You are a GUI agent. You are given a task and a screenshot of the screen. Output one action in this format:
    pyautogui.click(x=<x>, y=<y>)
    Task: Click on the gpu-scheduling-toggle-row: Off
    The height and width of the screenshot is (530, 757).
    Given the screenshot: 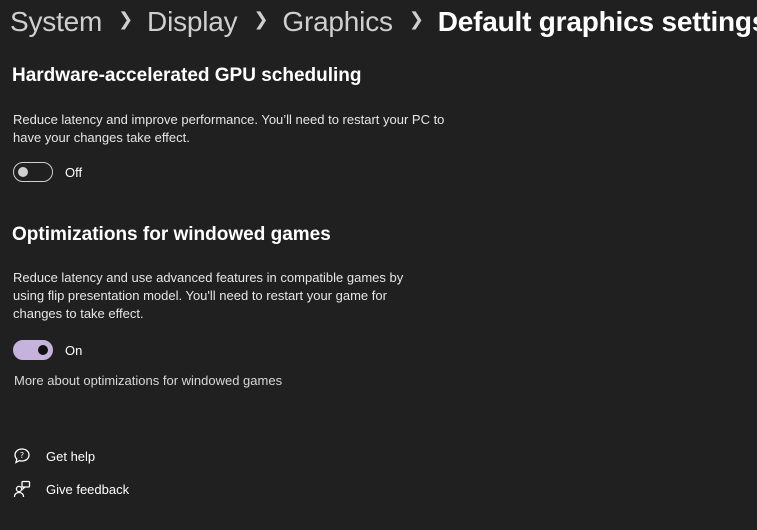 What is the action you would take?
    pyautogui.click(x=47, y=172)
    